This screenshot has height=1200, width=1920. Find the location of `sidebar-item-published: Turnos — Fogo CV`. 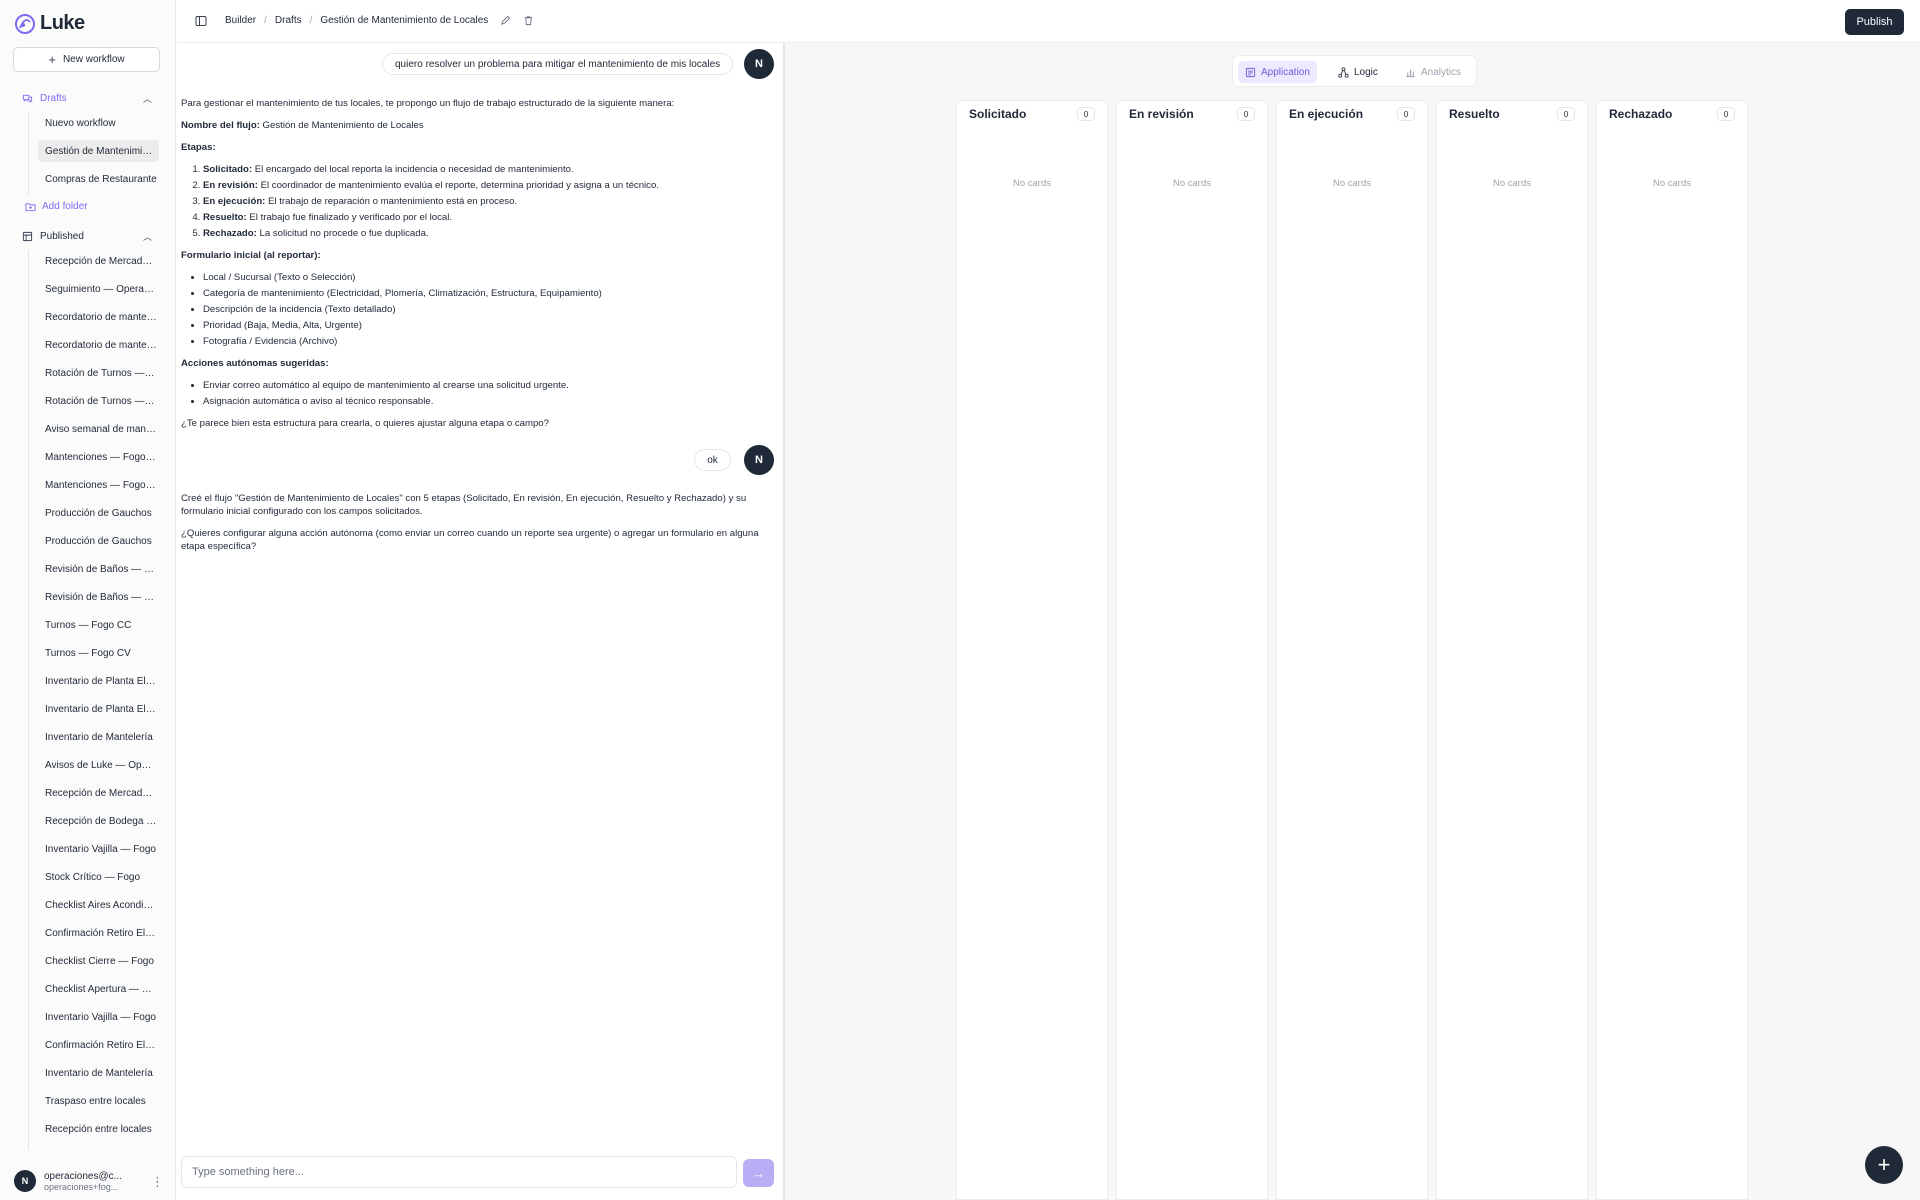

sidebar-item-published: Turnos — Fogo CV is located at coordinates (98, 653).